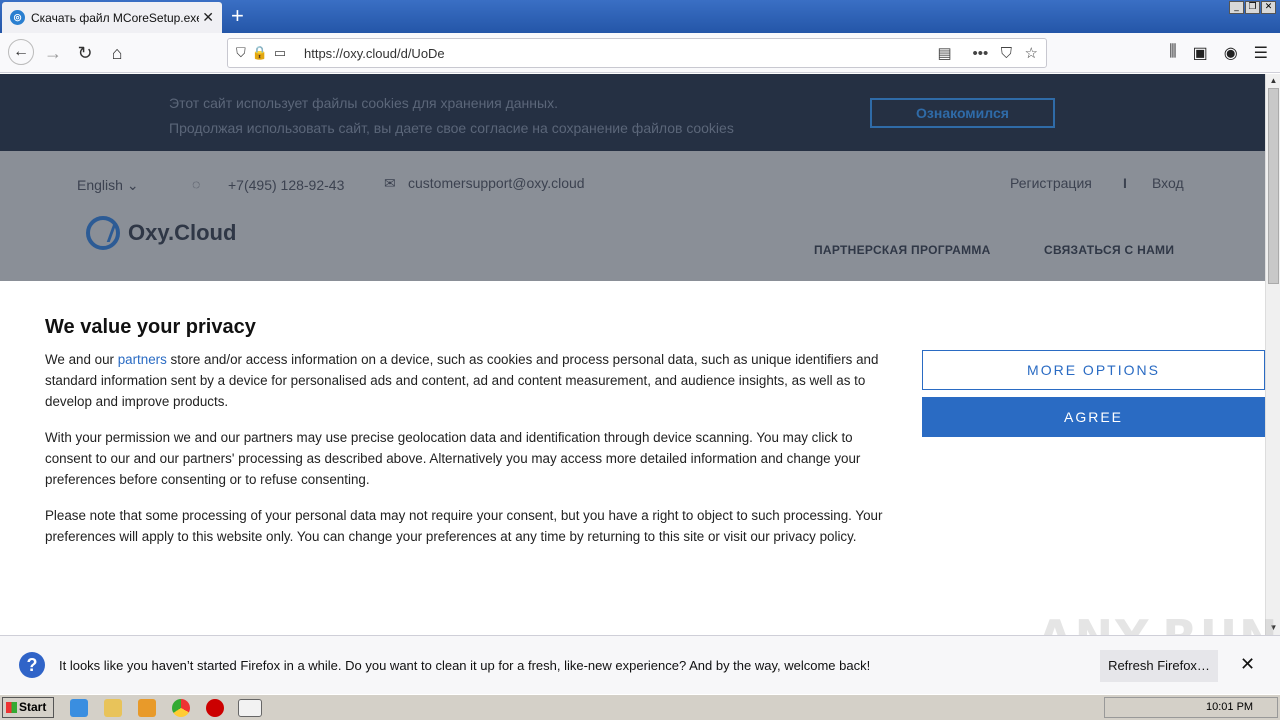 The image size is (1280, 720). I want to click on question-icon: ?, so click(32, 665).